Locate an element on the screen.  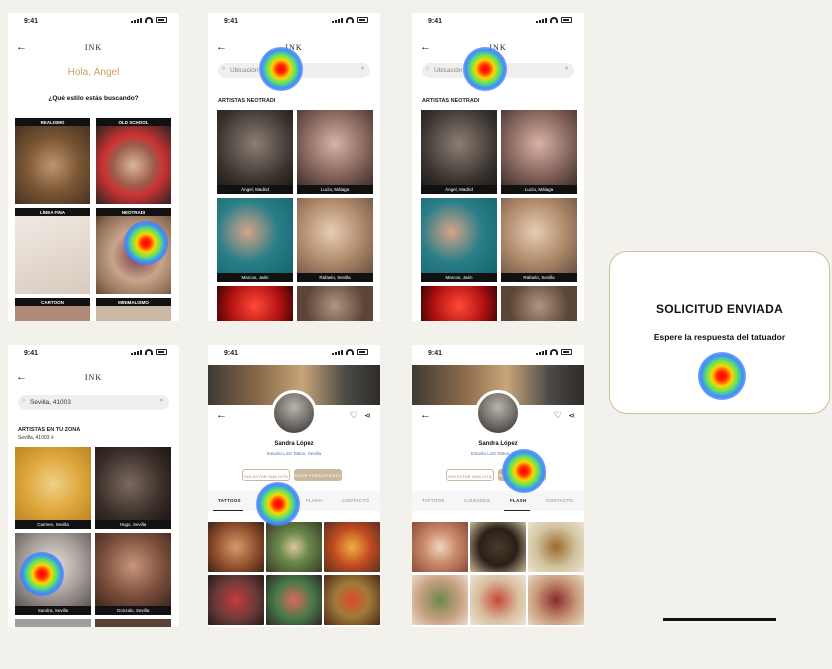
style-tile-minimalismo: MINIMALISMO is located at coordinates (133, 309).